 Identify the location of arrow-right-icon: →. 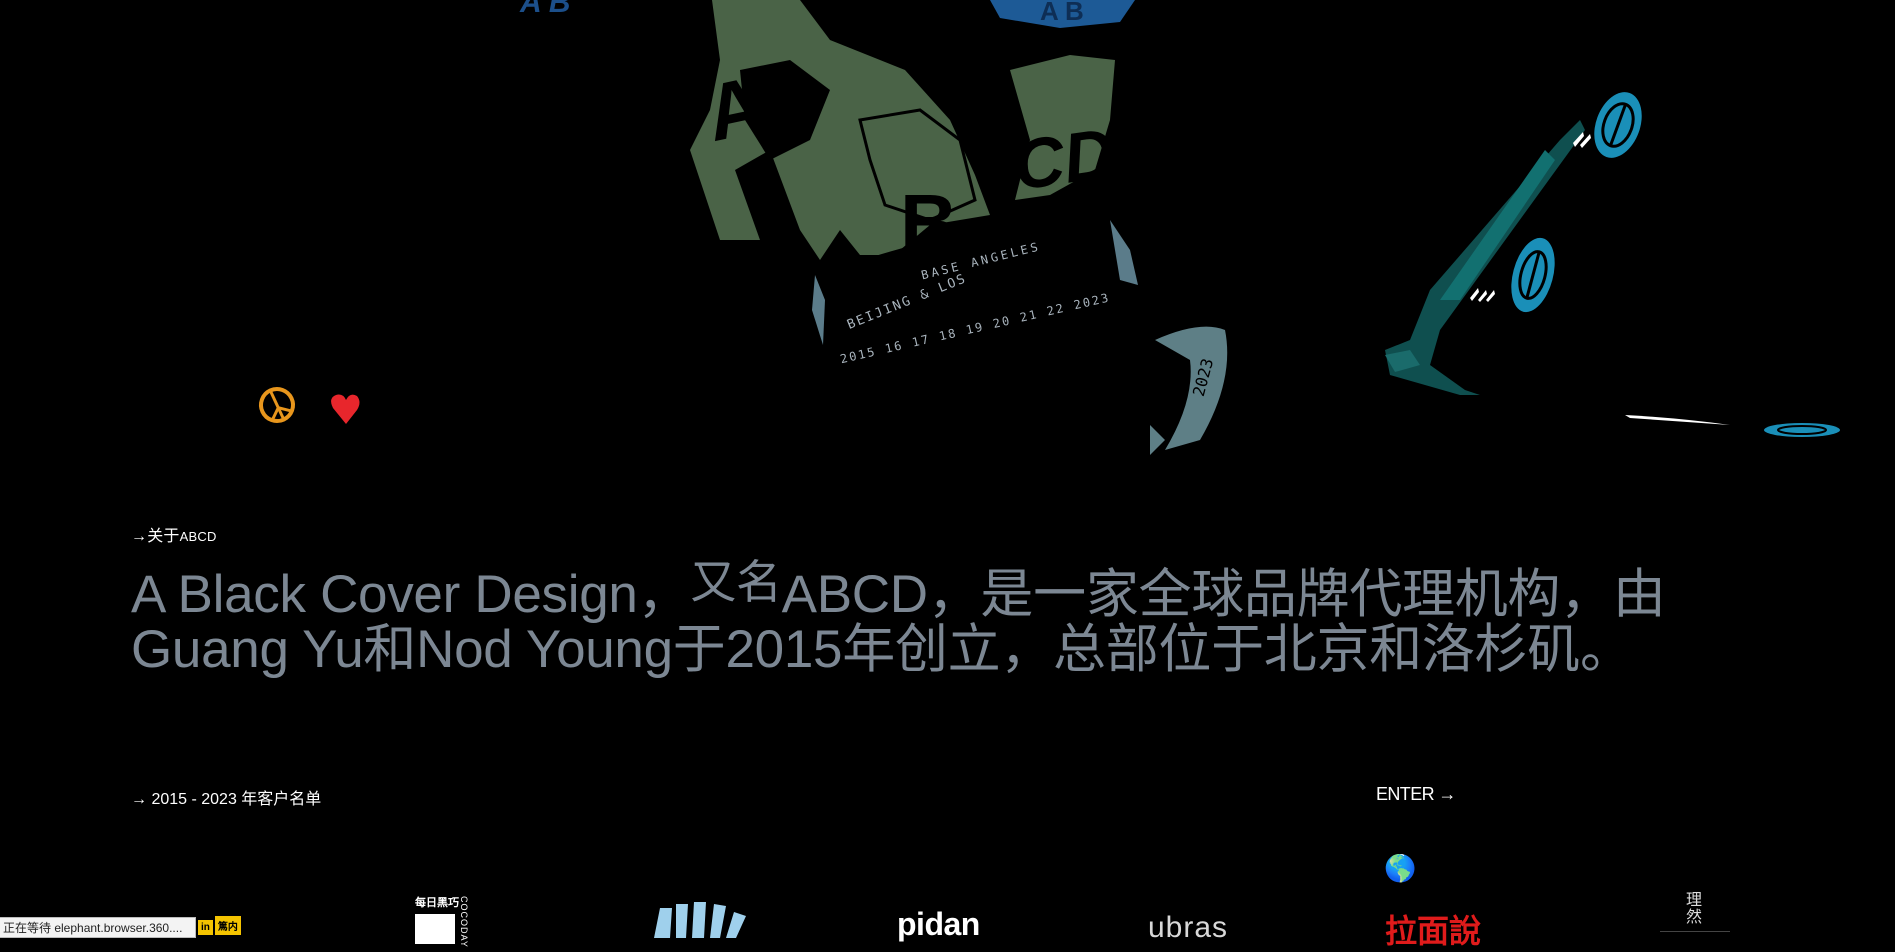
(139, 536).